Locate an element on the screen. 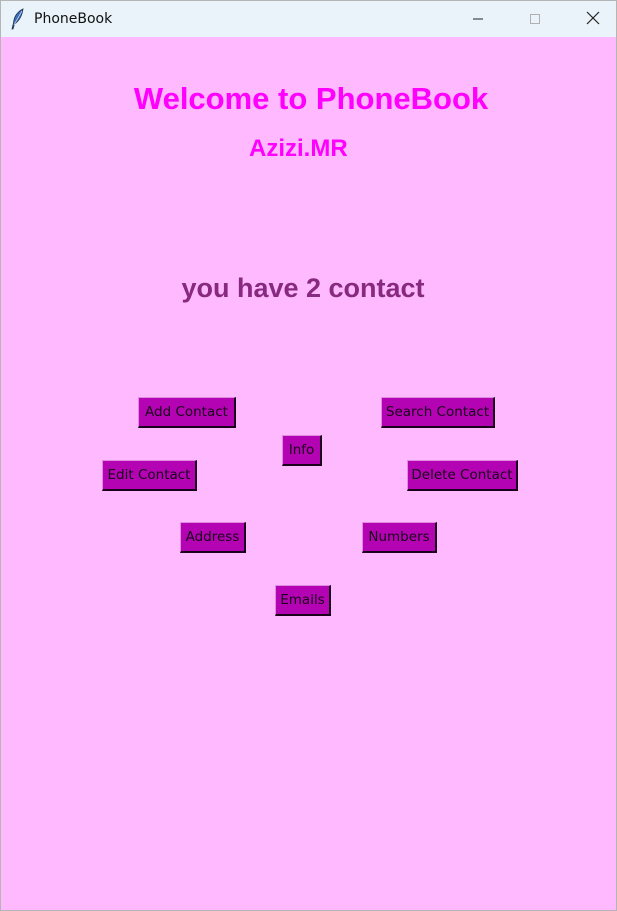  welcome-heading: Welcome to PhoneBook is located at coordinates (311, 98).